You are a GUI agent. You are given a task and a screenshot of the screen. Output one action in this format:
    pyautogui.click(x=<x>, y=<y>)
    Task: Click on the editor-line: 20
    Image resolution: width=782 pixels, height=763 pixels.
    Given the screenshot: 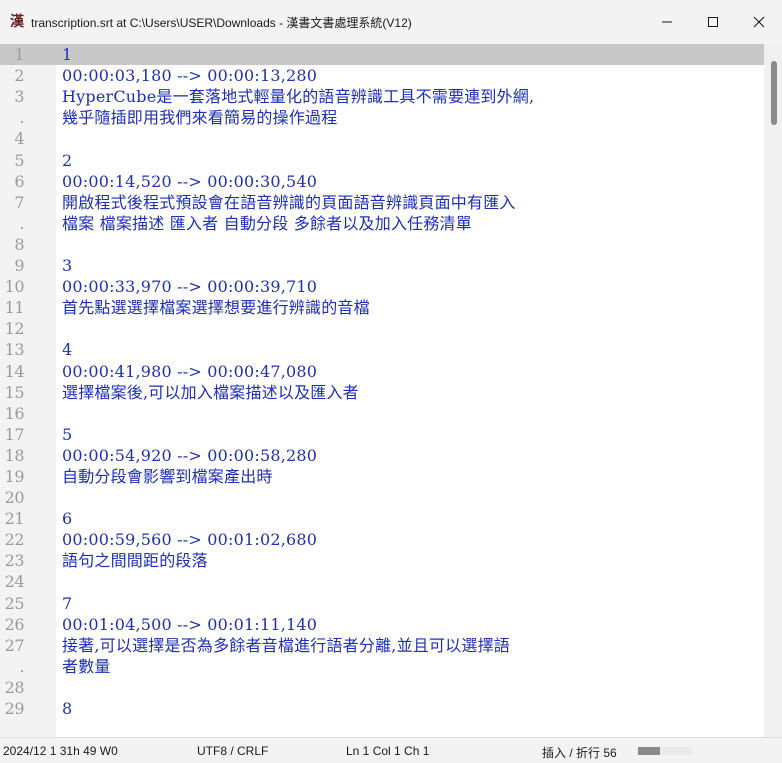 What is the action you would take?
    pyautogui.click(x=382, y=497)
    